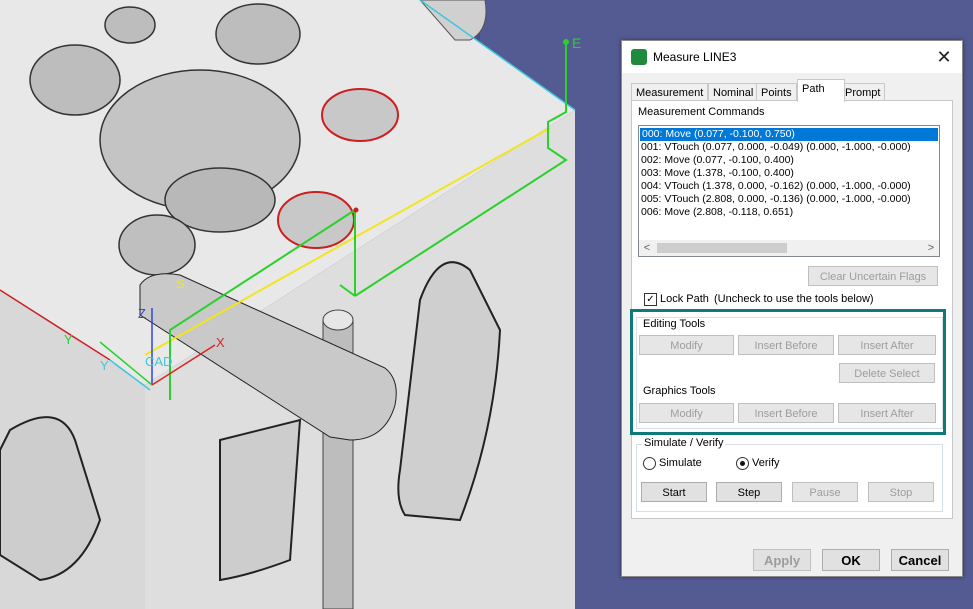  Describe the element at coordinates (684, 443) in the screenshot. I see `simulate-verify-label: Simulate / Verify` at that location.